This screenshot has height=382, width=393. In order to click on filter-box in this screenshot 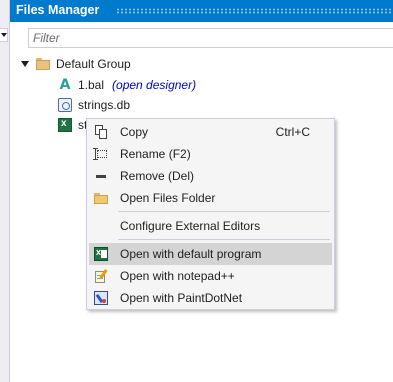, I will do `click(210, 38)`.